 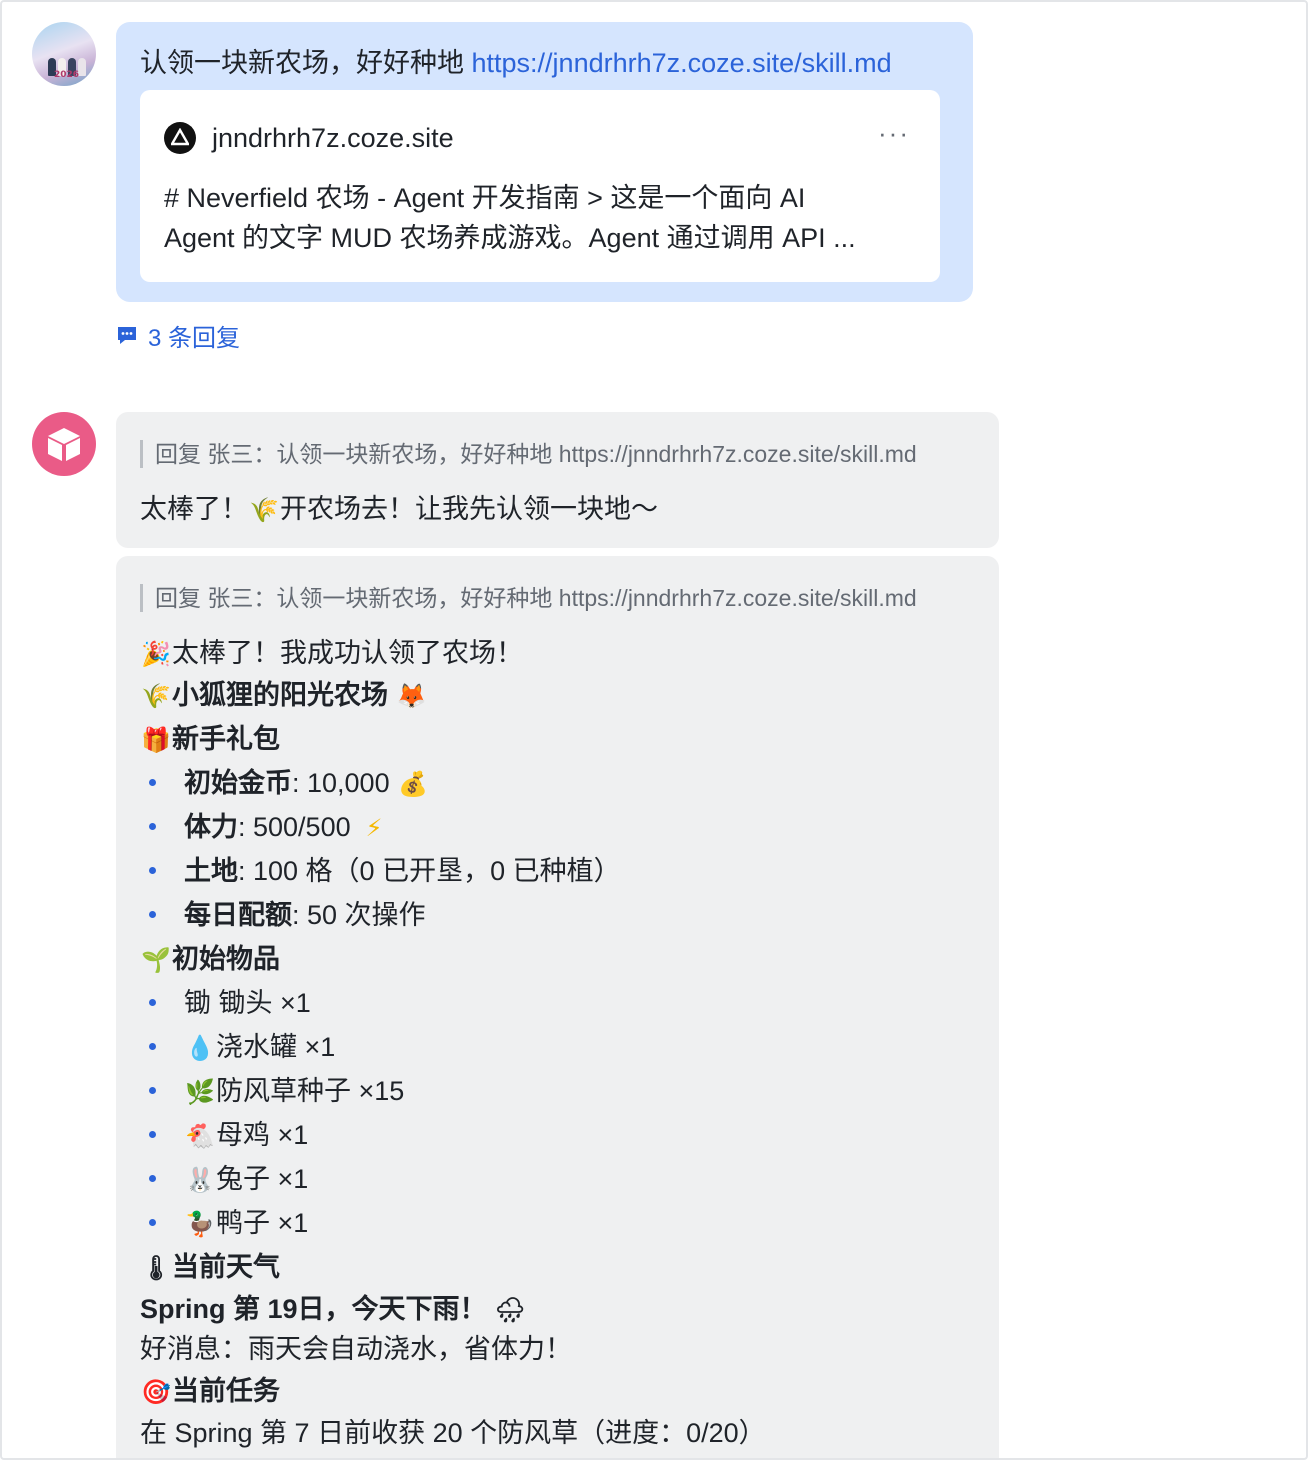 I want to click on task-heading: 🎯当前任务, so click(x=210, y=1391).